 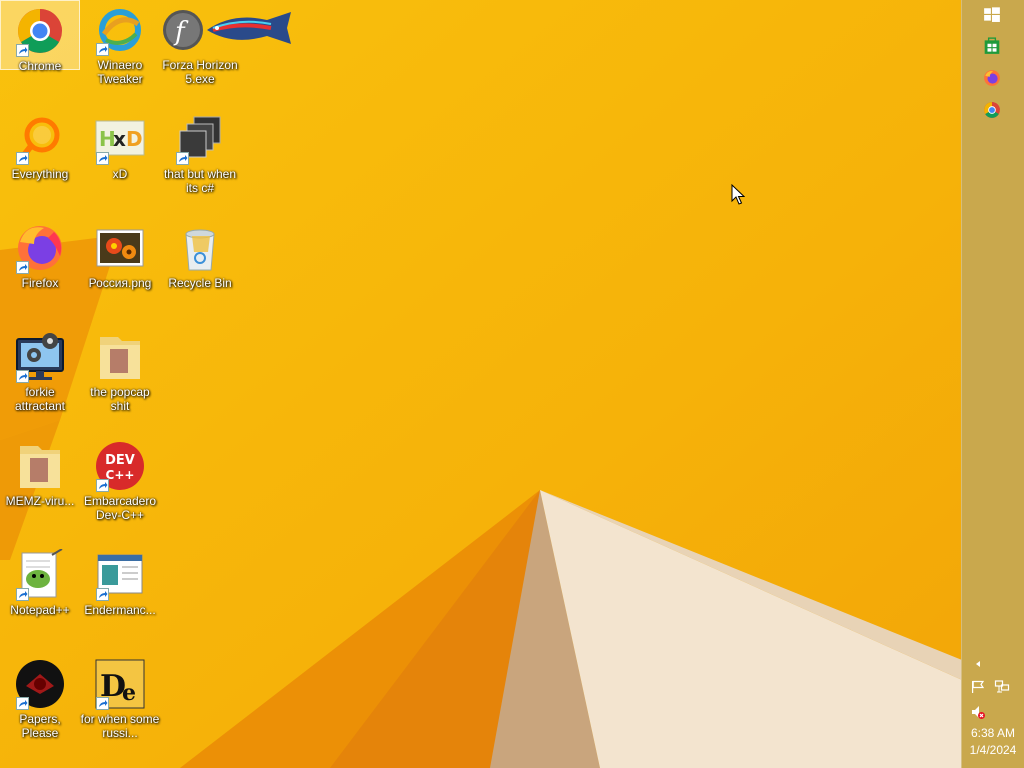 I want to click on action-center-flag, so click(x=978, y=687).